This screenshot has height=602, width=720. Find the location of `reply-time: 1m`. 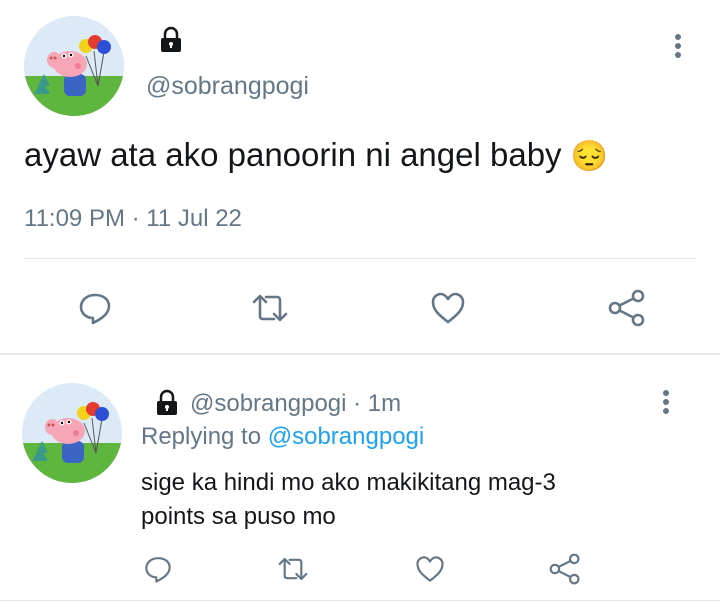

reply-time: 1m is located at coordinates (384, 403).